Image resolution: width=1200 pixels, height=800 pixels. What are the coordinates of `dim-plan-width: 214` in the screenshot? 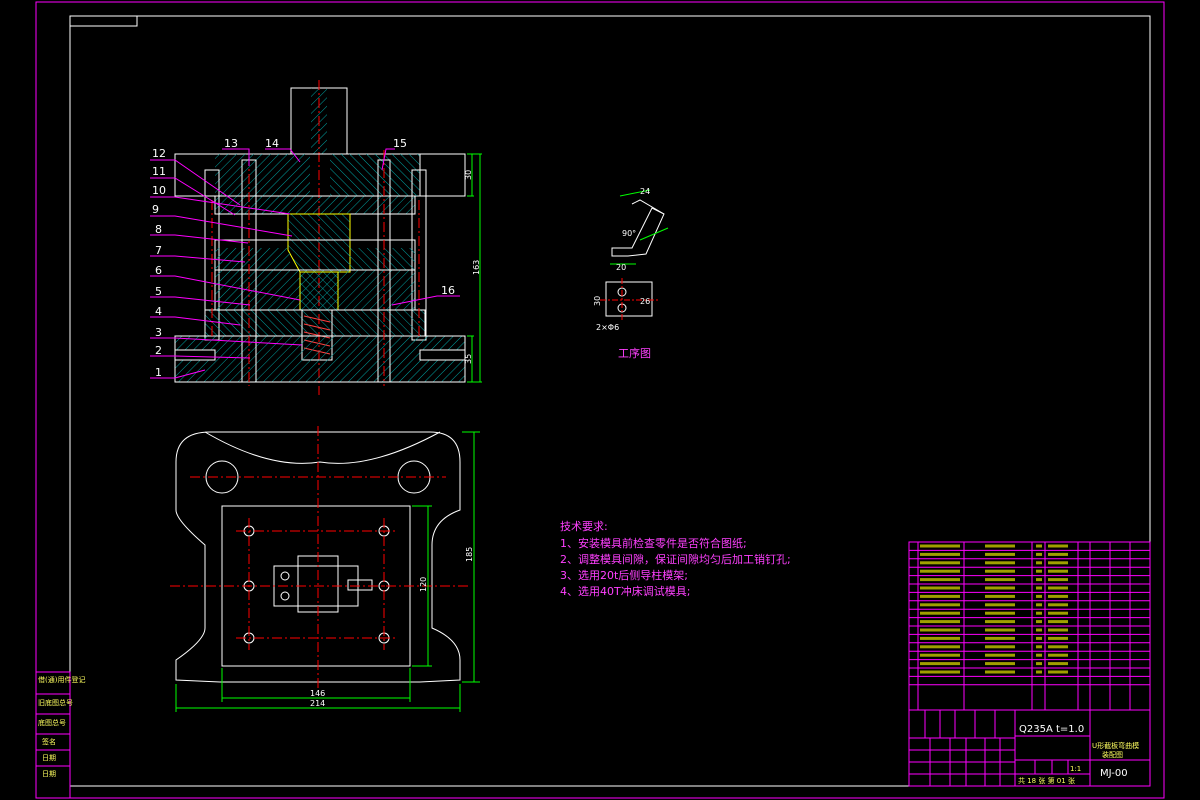 It's located at (317, 703).